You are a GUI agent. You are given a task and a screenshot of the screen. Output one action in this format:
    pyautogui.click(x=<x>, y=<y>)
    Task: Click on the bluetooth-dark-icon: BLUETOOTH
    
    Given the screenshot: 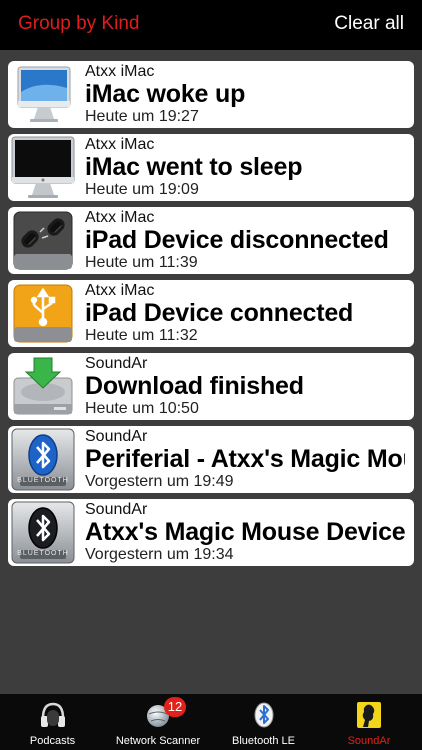 What is the action you would take?
    pyautogui.click(x=43, y=532)
    